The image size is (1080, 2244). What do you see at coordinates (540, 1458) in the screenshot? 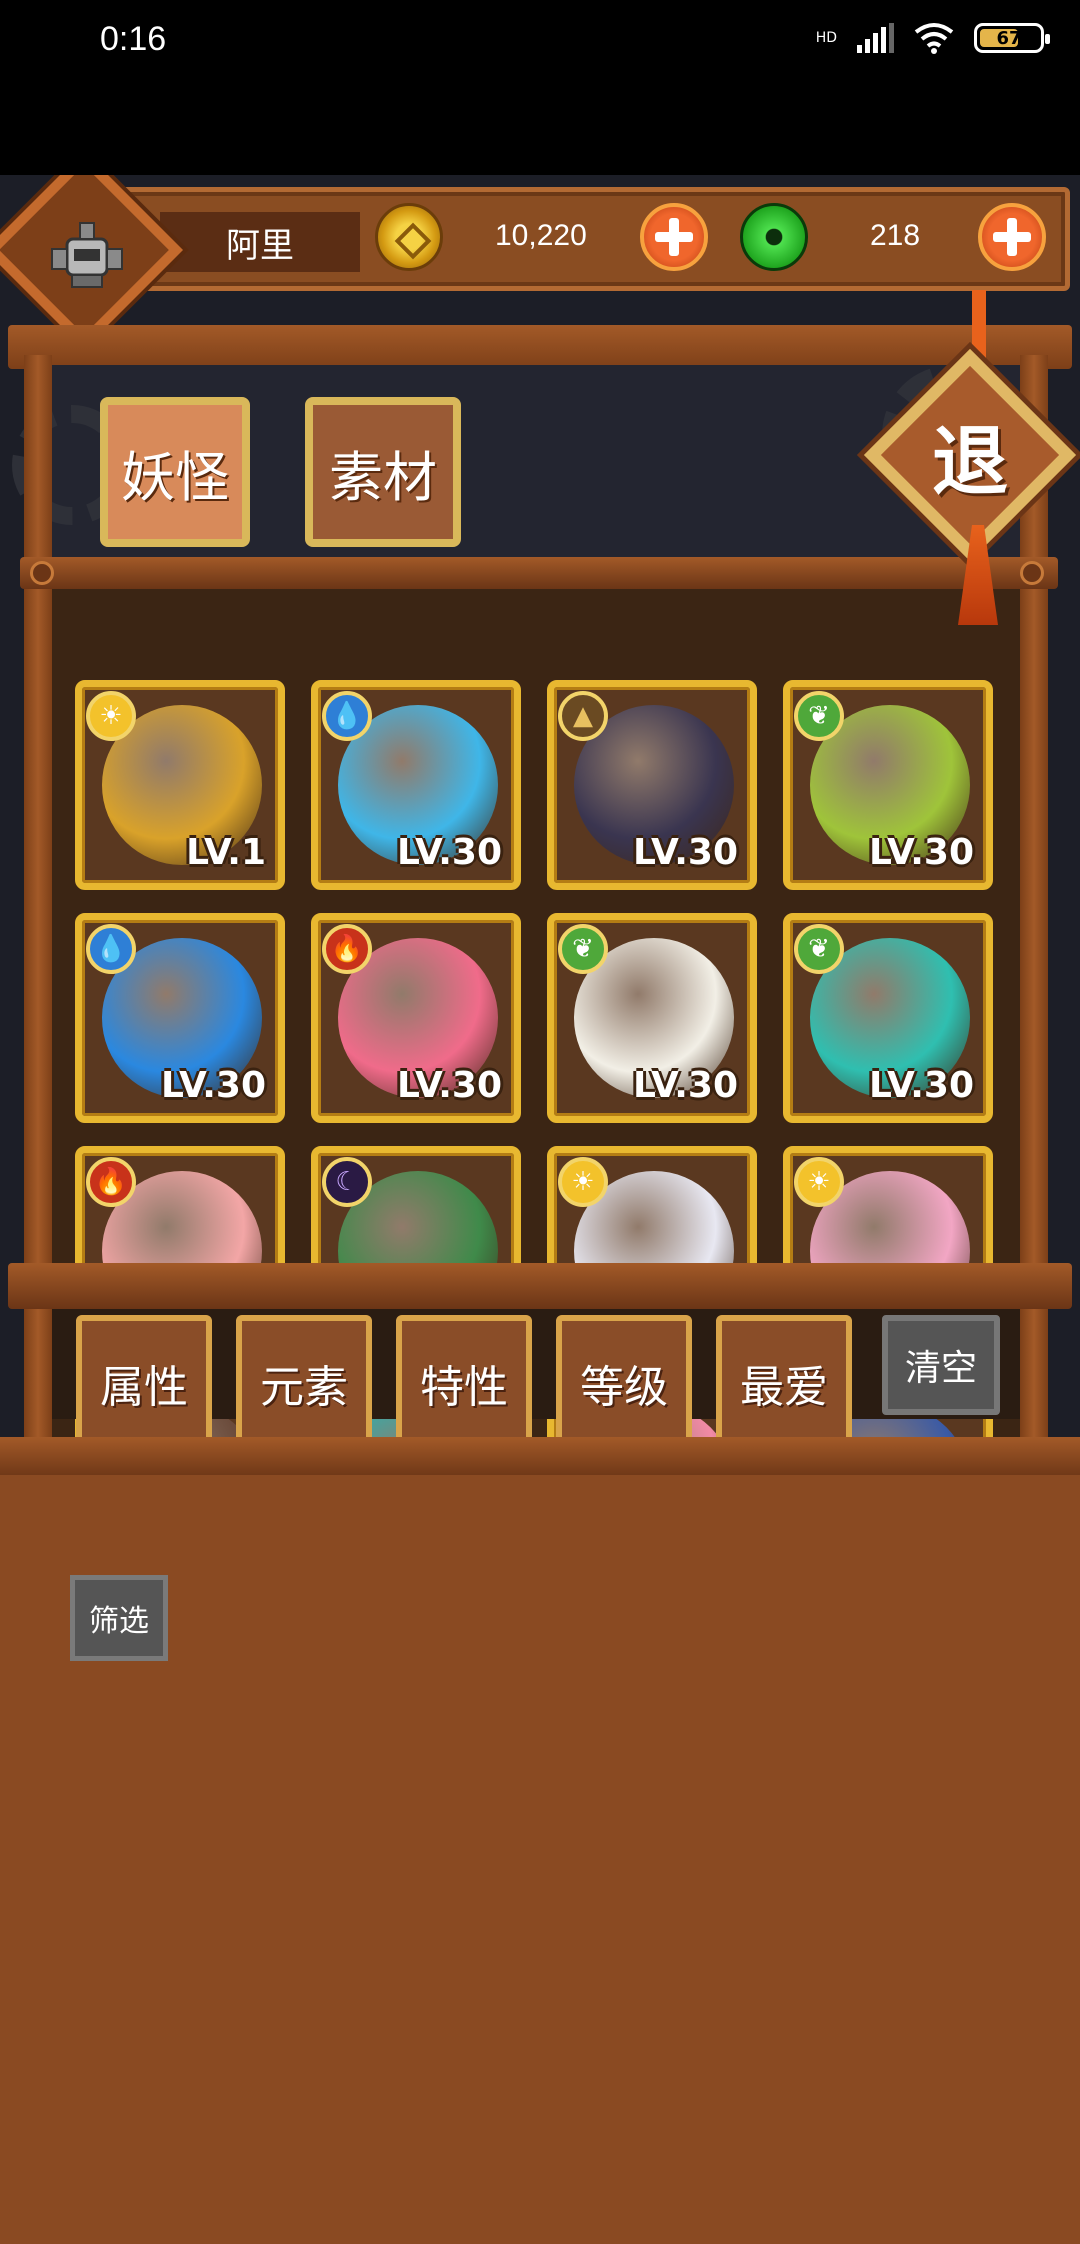
I see `shelf-bottom` at bounding box center [540, 1458].